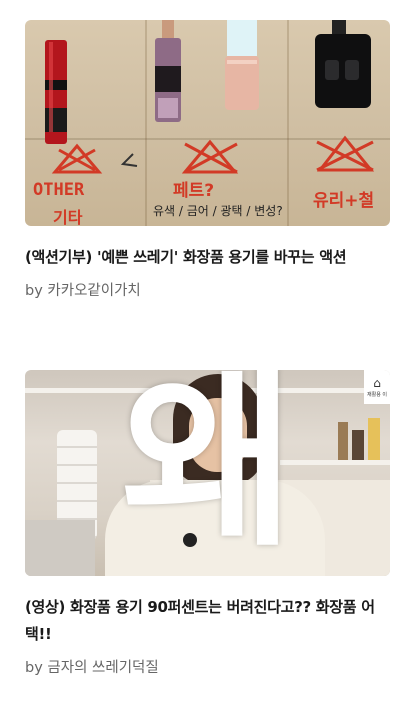 Image resolution: width=404 pixels, height=716 pixels. What do you see at coordinates (92, 668) in the screenshot?
I see `article-byline: by 금자의 쓰레기덕질` at bounding box center [92, 668].